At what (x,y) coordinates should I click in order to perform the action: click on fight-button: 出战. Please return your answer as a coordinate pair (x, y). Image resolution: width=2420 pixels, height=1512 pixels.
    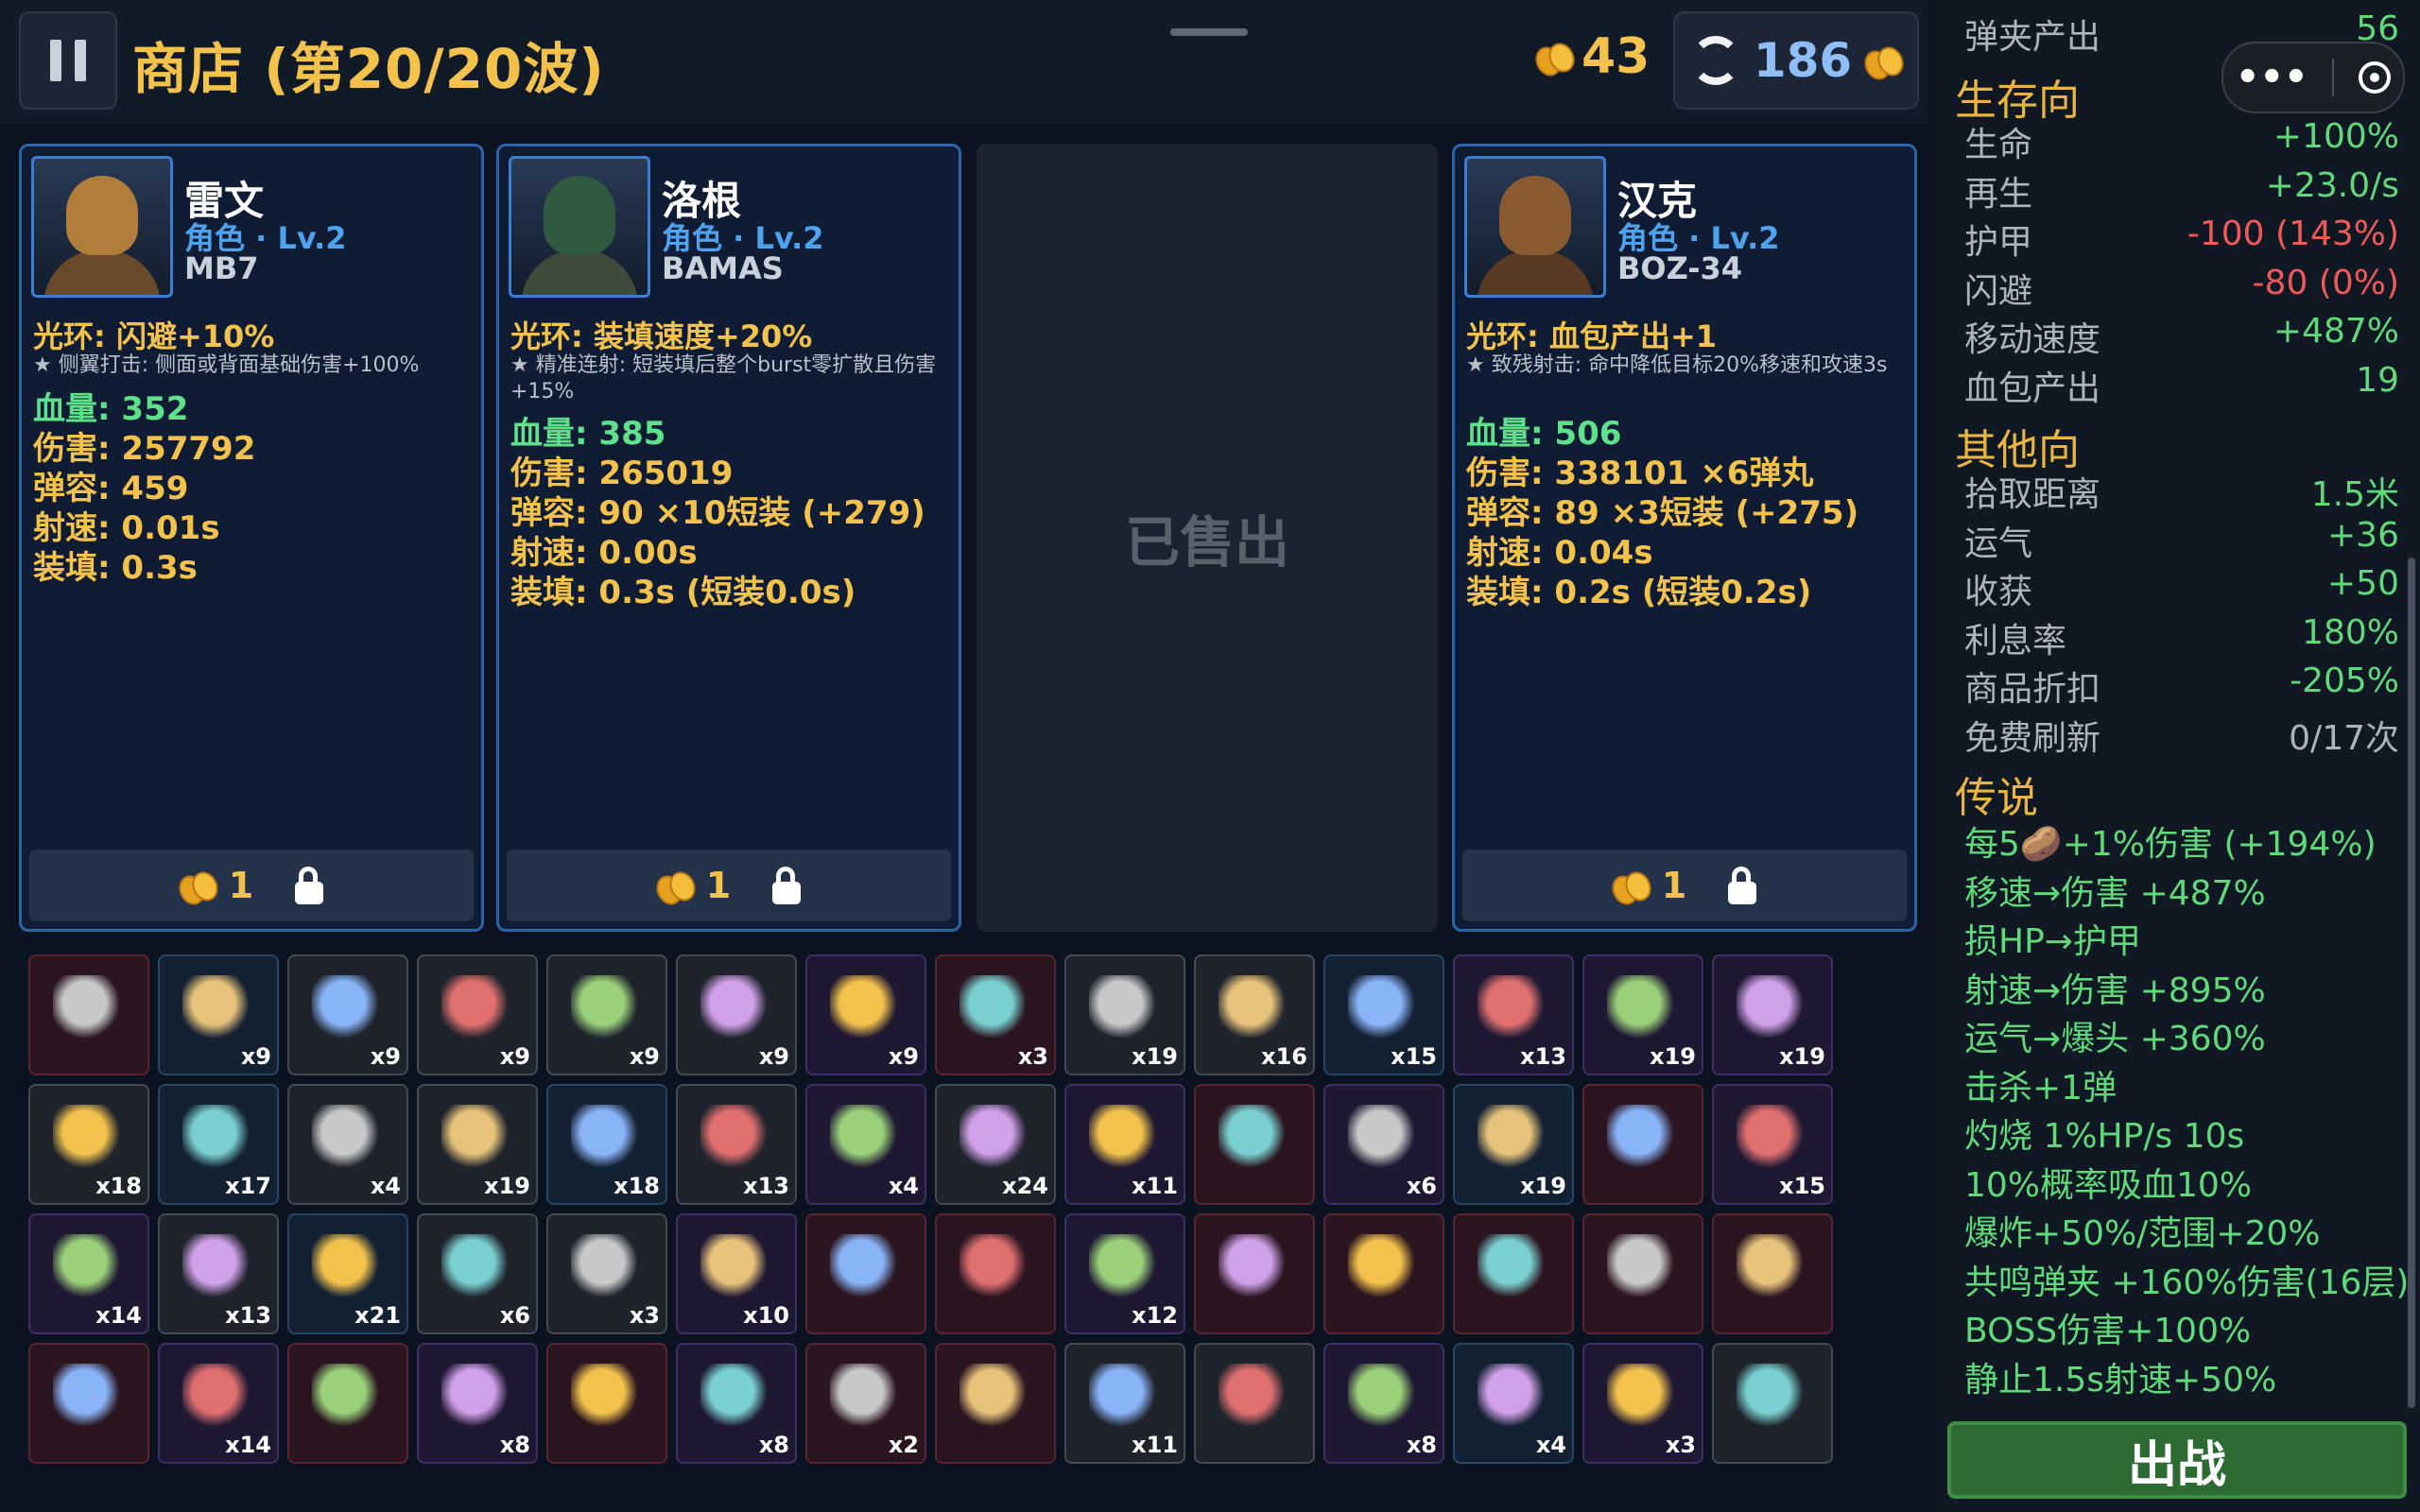
    Looking at the image, I should click on (2177, 1460).